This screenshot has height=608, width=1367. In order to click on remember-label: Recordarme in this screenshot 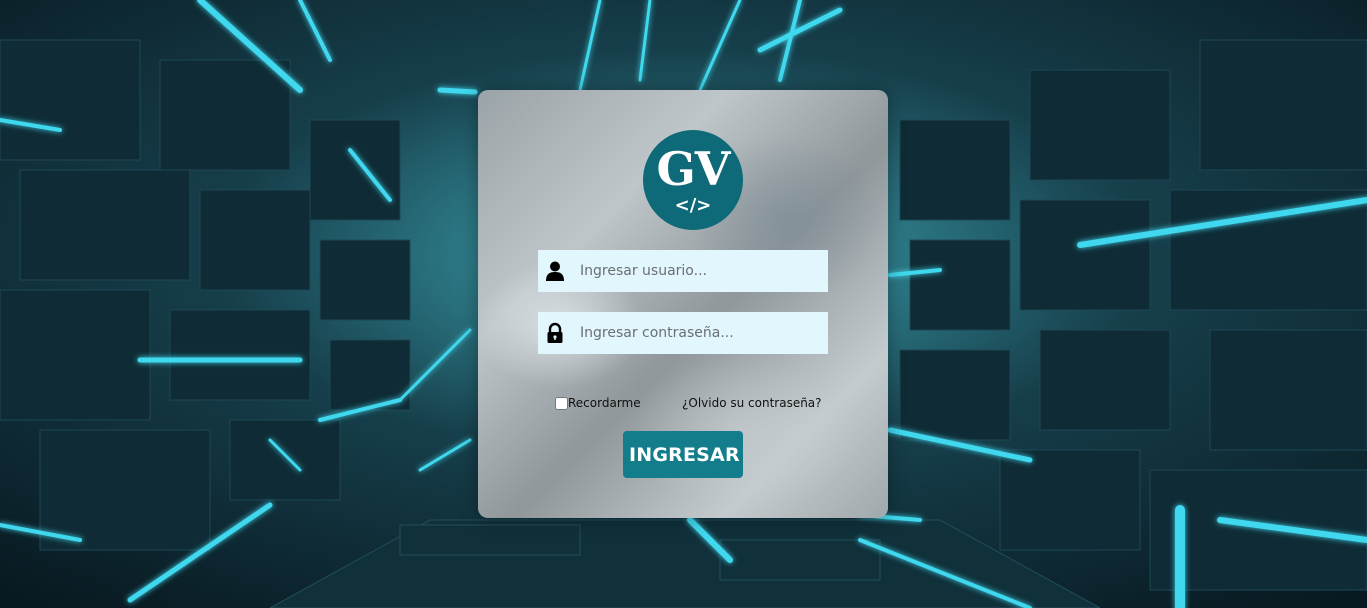, I will do `click(604, 403)`.